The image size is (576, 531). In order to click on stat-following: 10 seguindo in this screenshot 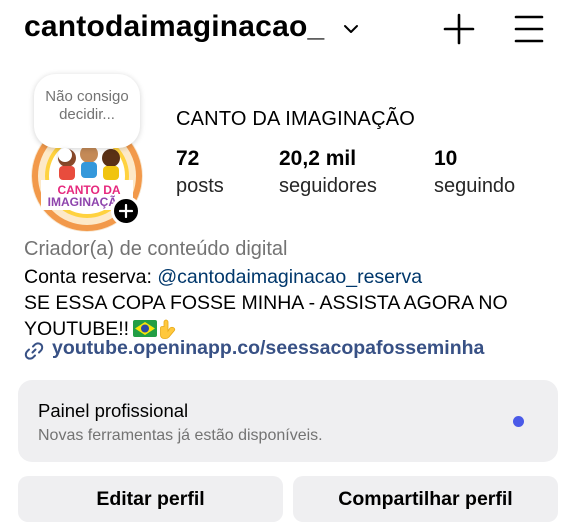, I will do `click(474, 173)`.